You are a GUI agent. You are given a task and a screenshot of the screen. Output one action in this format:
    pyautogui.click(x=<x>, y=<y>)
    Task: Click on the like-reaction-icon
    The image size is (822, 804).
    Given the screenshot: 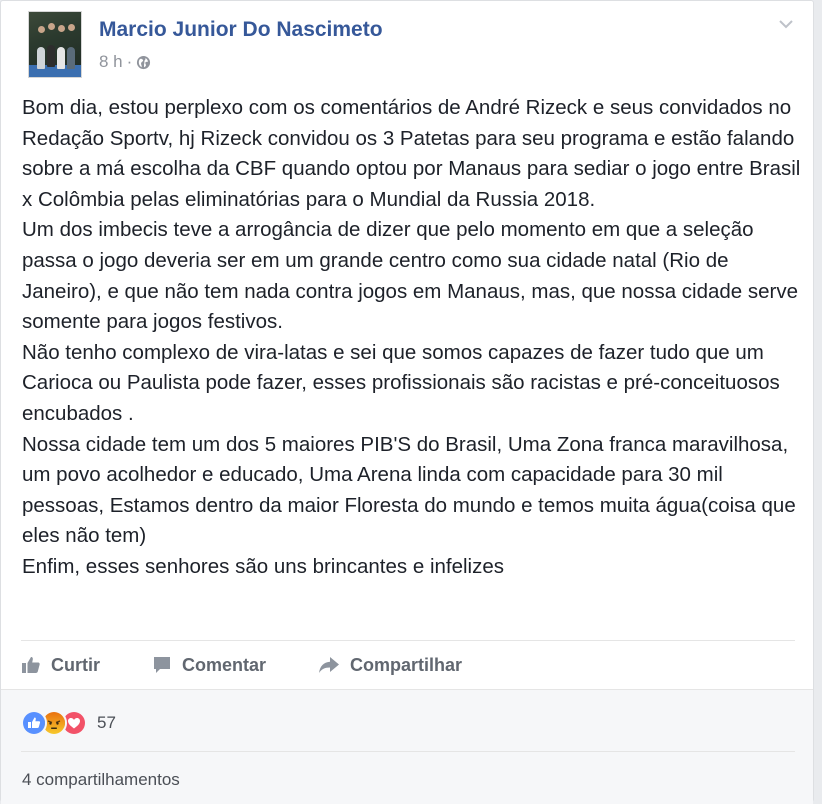 What is the action you would take?
    pyautogui.click(x=34, y=723)
    